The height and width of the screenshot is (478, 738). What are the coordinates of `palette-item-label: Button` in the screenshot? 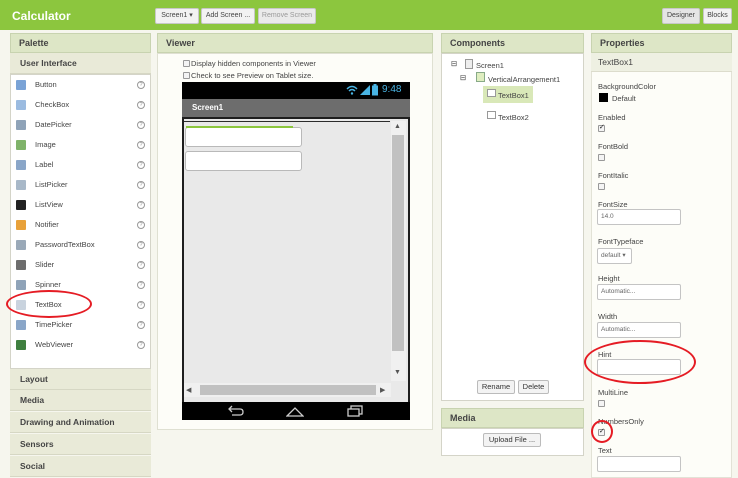 It's located at (46, 84).